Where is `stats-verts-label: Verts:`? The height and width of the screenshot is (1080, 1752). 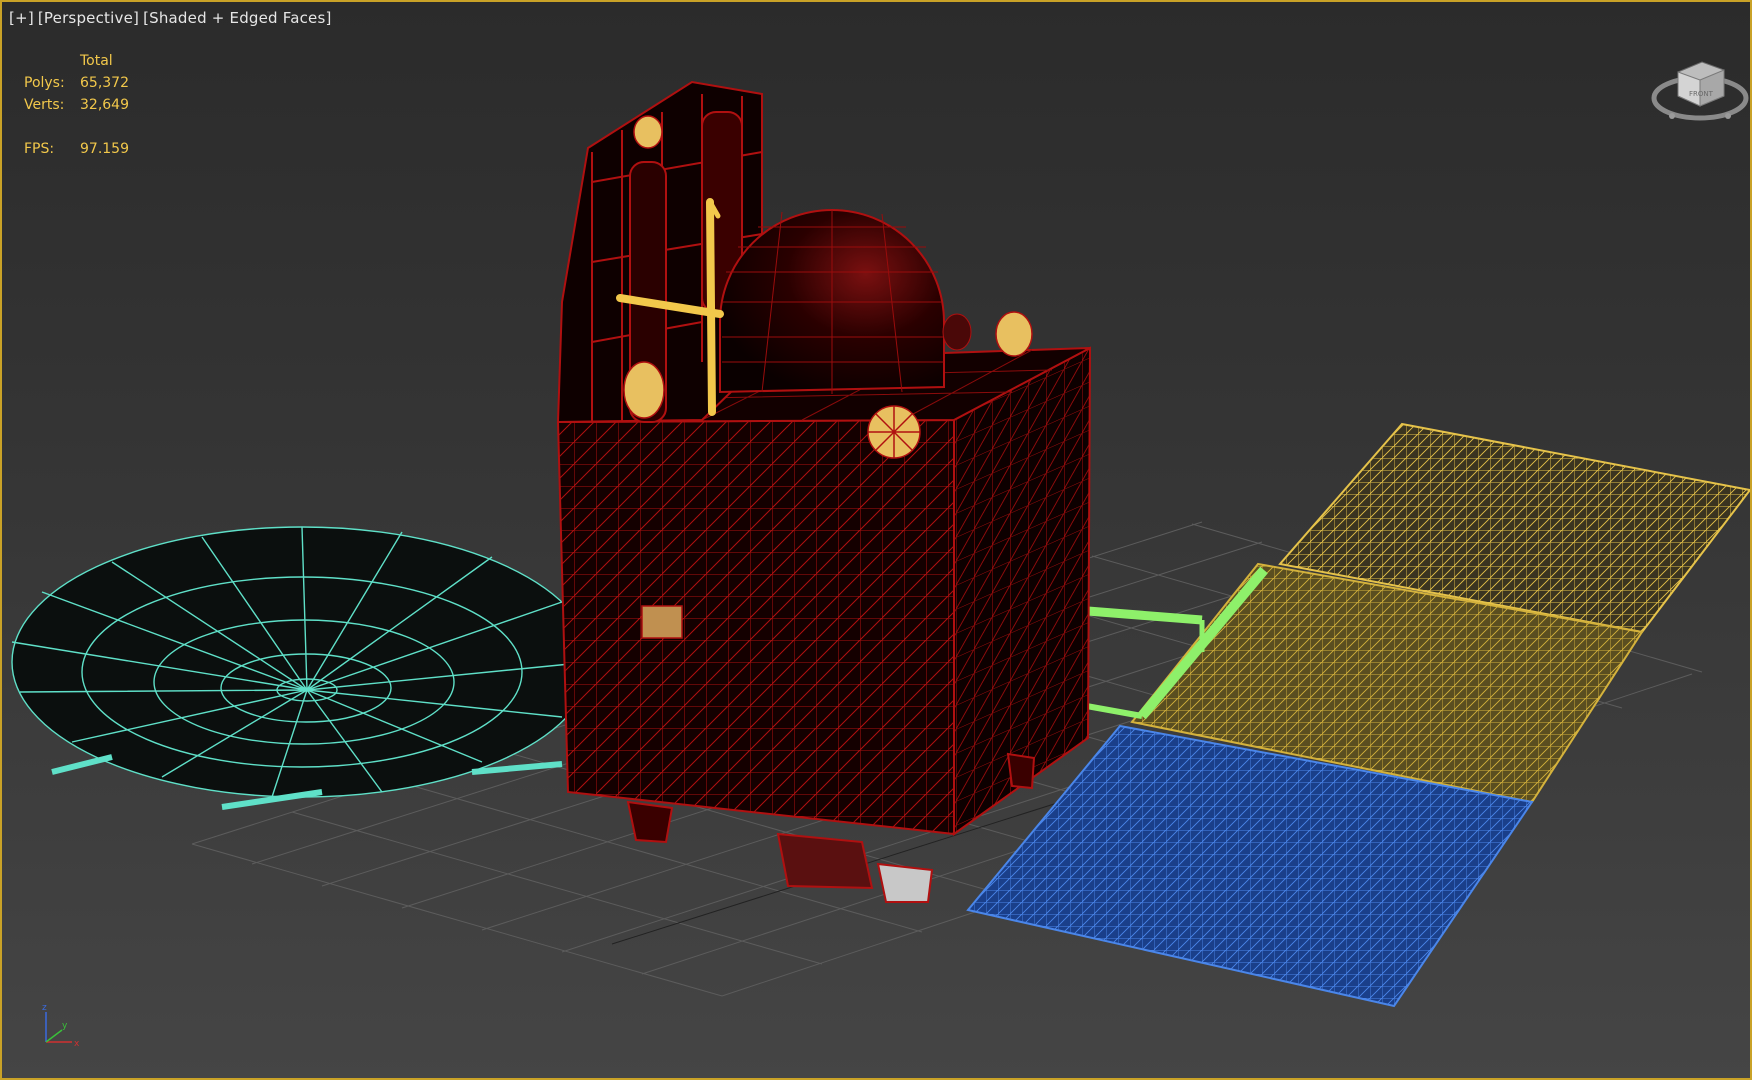
stats-verts-label: Verts: is located at coordinates (44, 105).